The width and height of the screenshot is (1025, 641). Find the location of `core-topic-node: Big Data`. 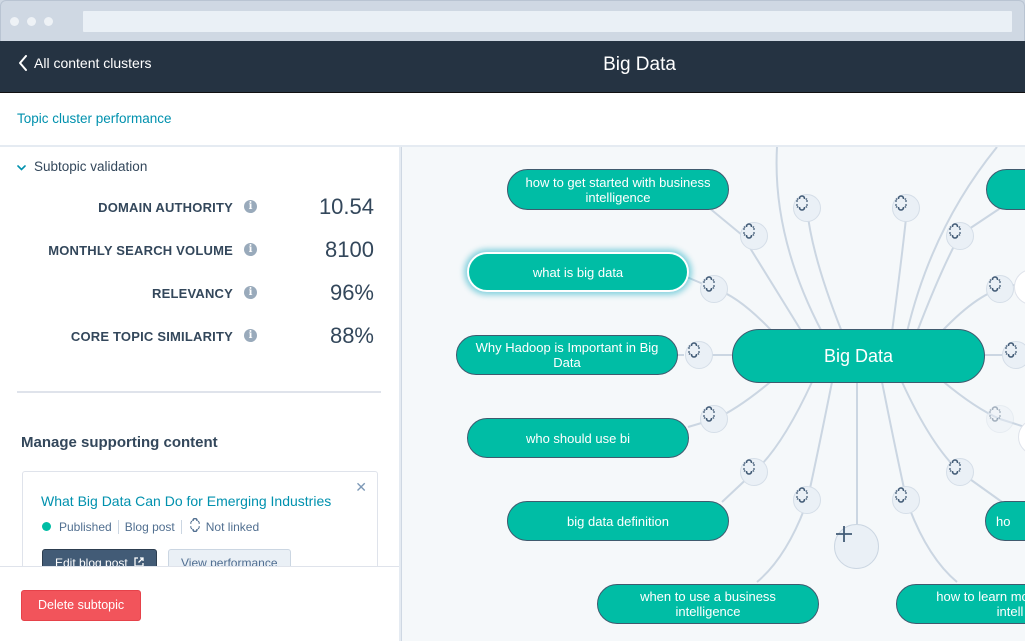

core-topic-node: Big Data is located at coordinates (858, 356).